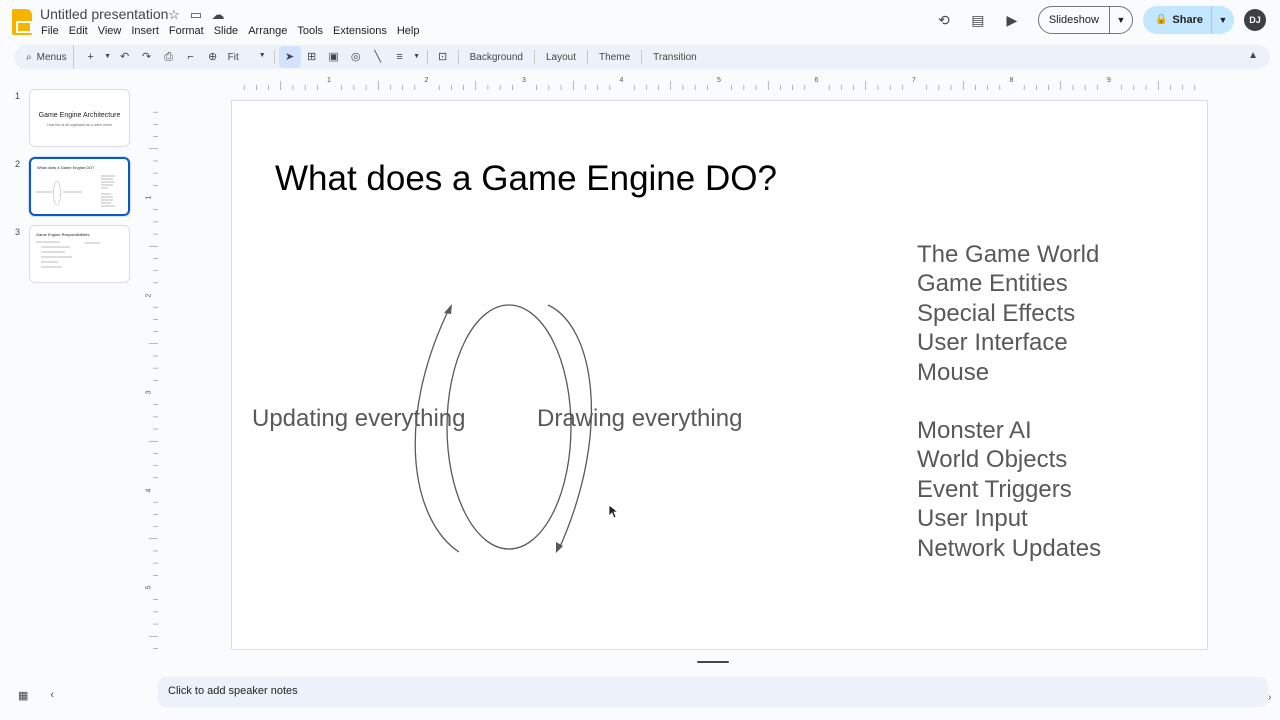  What do you see at coordinates (247, 57) in the screenshot?
I see `zoom-select: Fit ▼` at bounding box center [247, 57].